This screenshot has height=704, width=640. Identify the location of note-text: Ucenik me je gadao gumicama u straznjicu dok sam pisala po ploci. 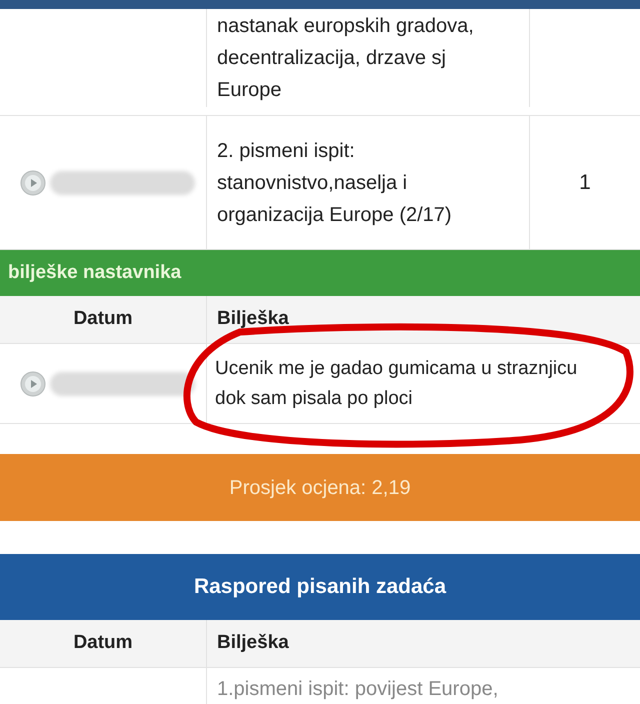
(396, 383).